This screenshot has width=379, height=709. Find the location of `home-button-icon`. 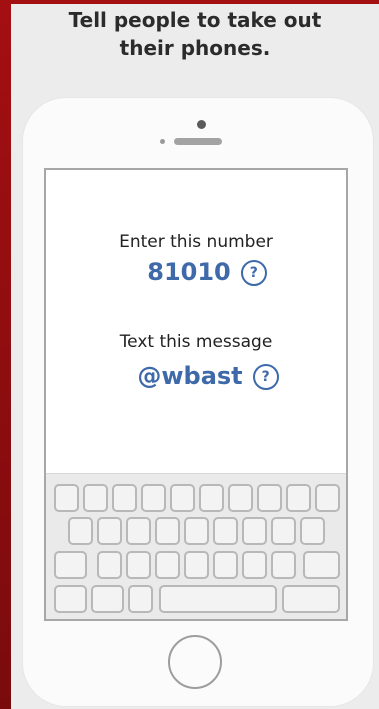

home-button-icon is located at coordinates (195, 662).